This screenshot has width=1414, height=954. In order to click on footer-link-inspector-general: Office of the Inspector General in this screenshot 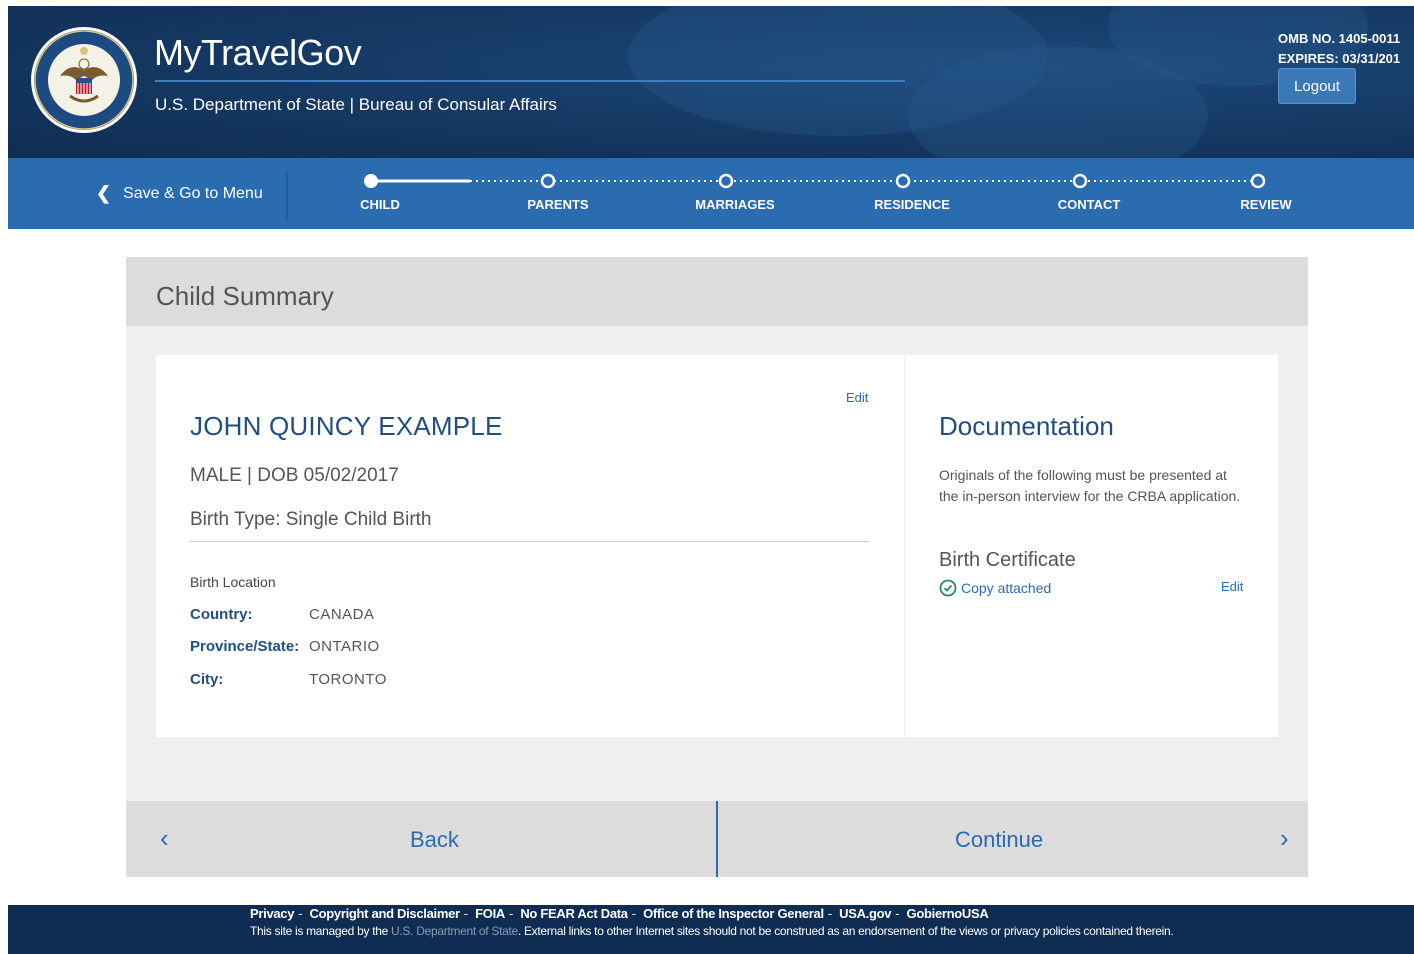, I will do `click(733, 913)`.